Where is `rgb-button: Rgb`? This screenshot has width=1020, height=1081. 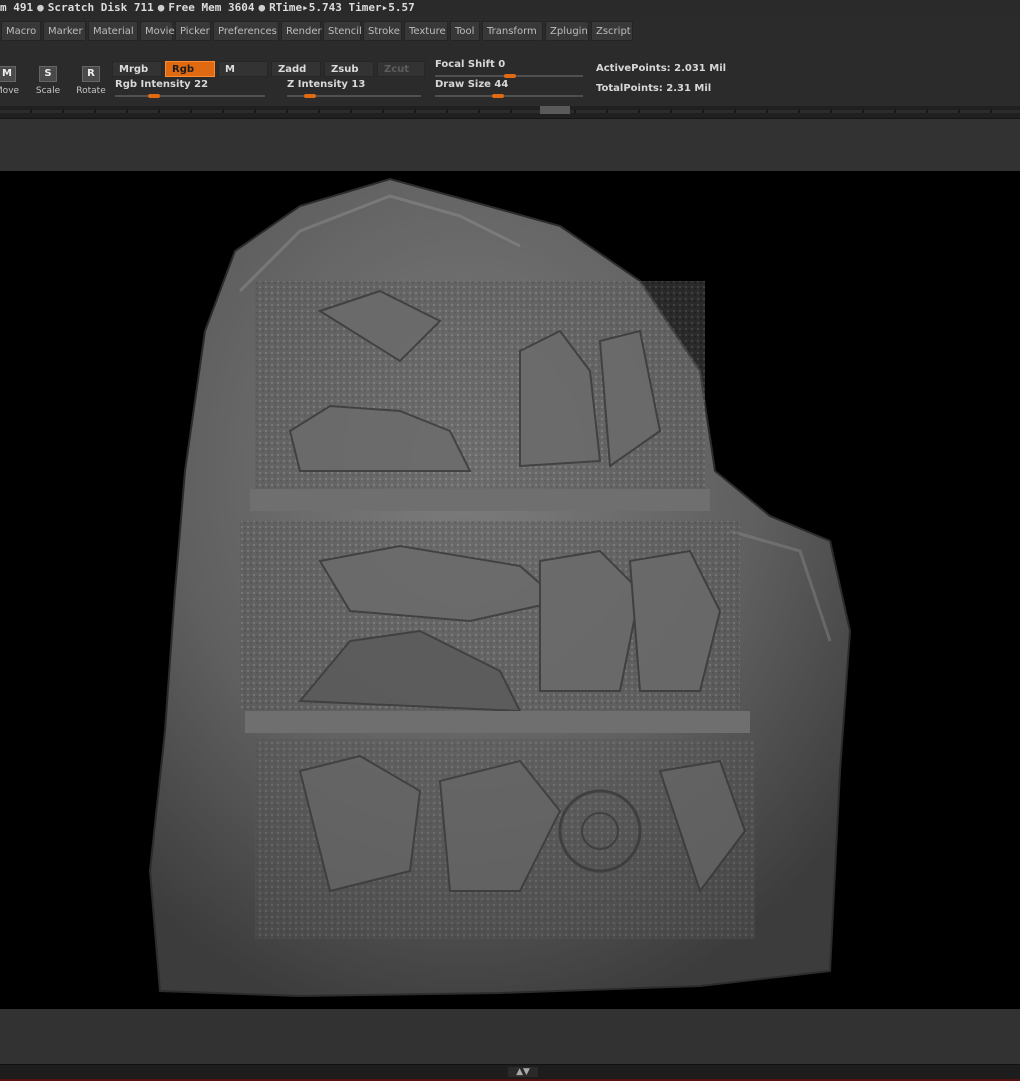
rgb-button: Rgb is located at coordinates (190, 69).